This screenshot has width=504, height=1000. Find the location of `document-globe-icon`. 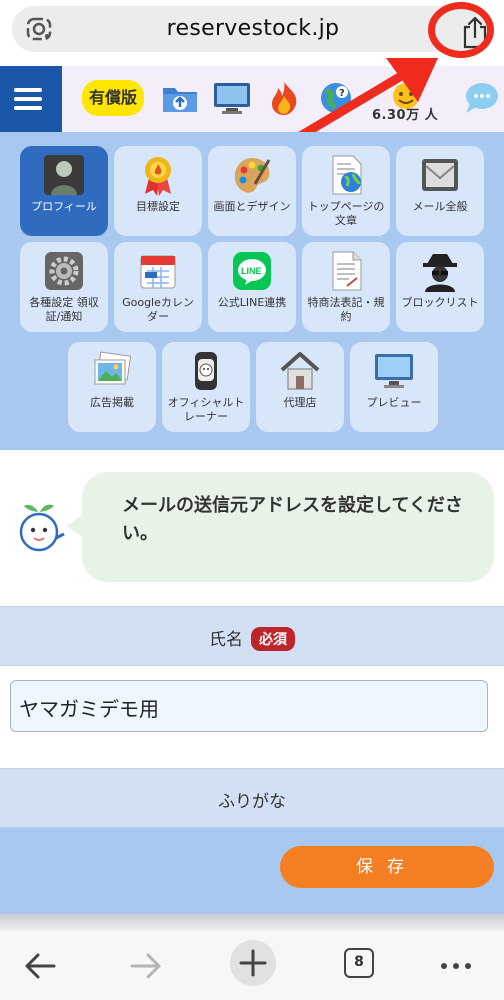

document-globe-icon is located at coordinates (347, 175).